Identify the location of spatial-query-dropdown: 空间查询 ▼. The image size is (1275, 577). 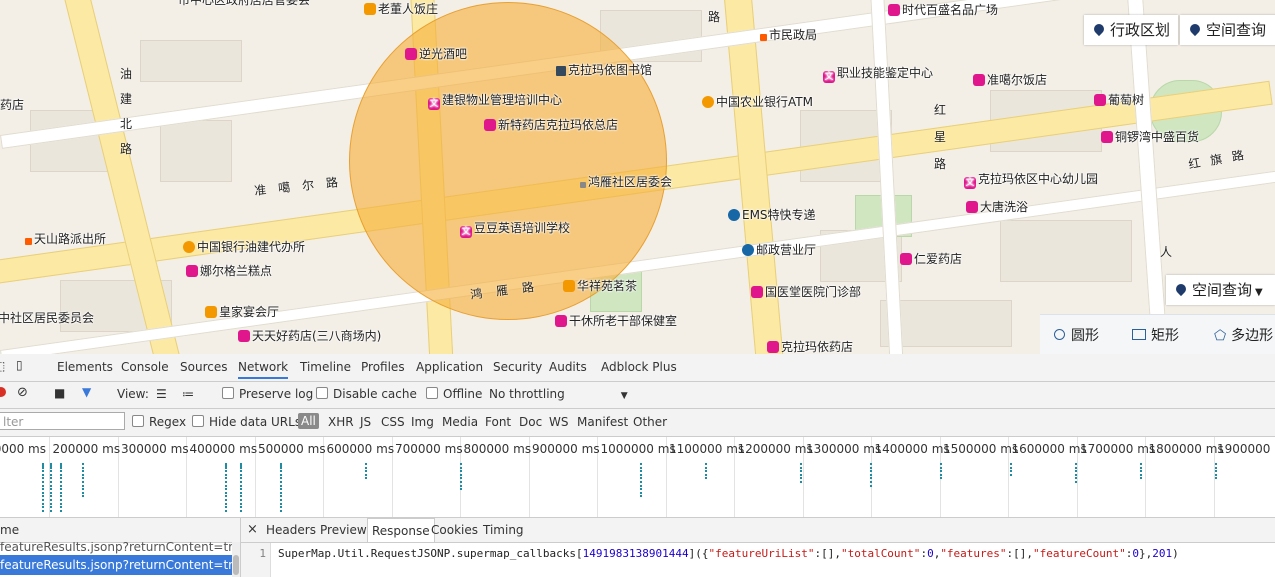
(1220, 290).